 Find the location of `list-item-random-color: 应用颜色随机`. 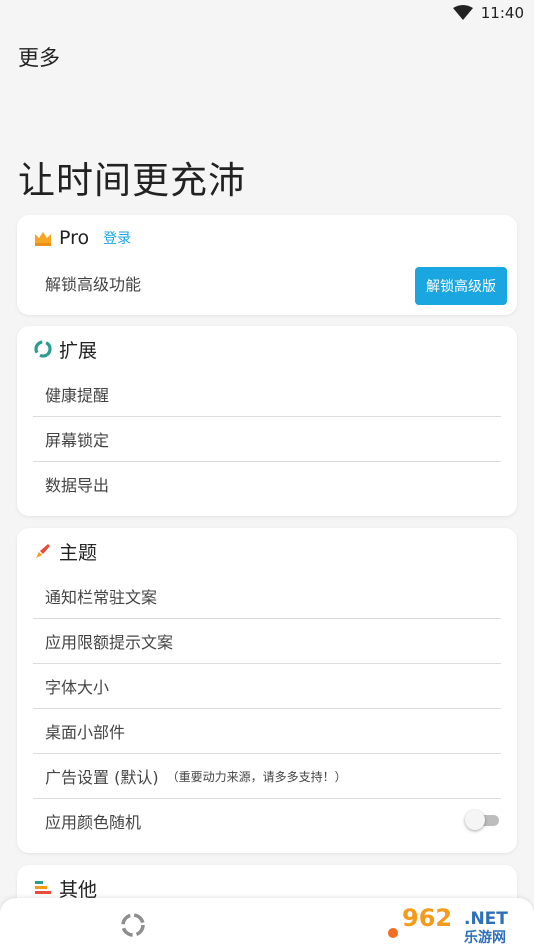

list-item-random-color: 应用颜色随机 is located at coordinates (267, 821).